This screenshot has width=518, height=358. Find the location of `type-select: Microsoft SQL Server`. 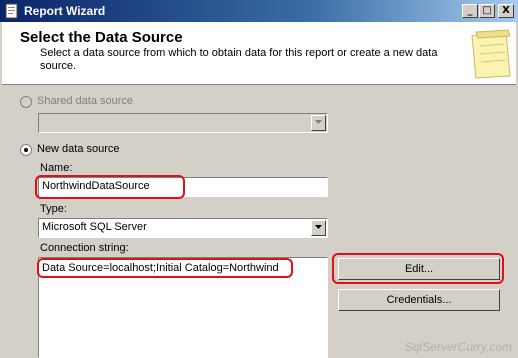

type-select: Microsoft SQL Server is located at coordinates (183, 228).